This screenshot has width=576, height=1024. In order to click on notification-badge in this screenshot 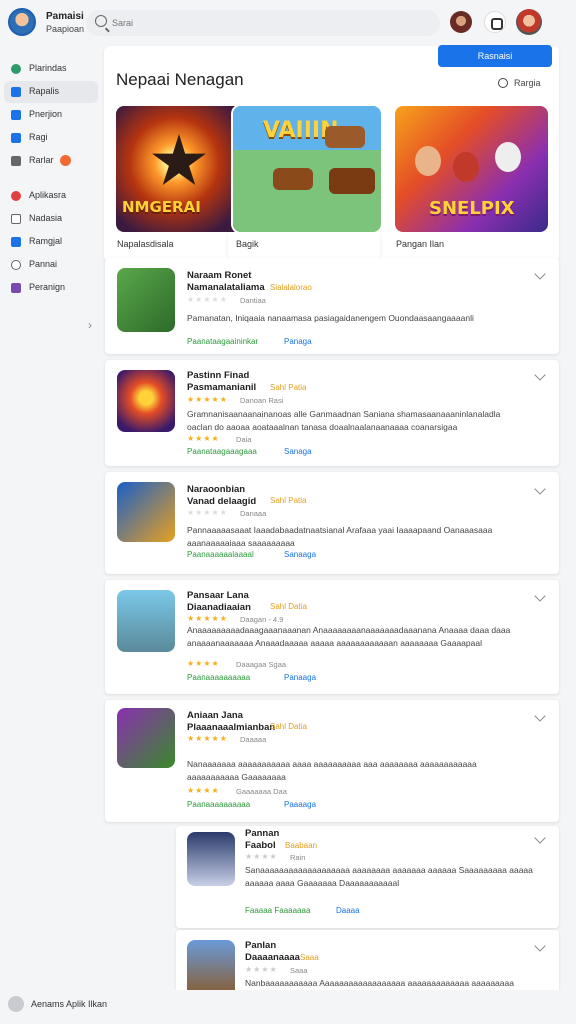, I will do `click(65, 160)`.